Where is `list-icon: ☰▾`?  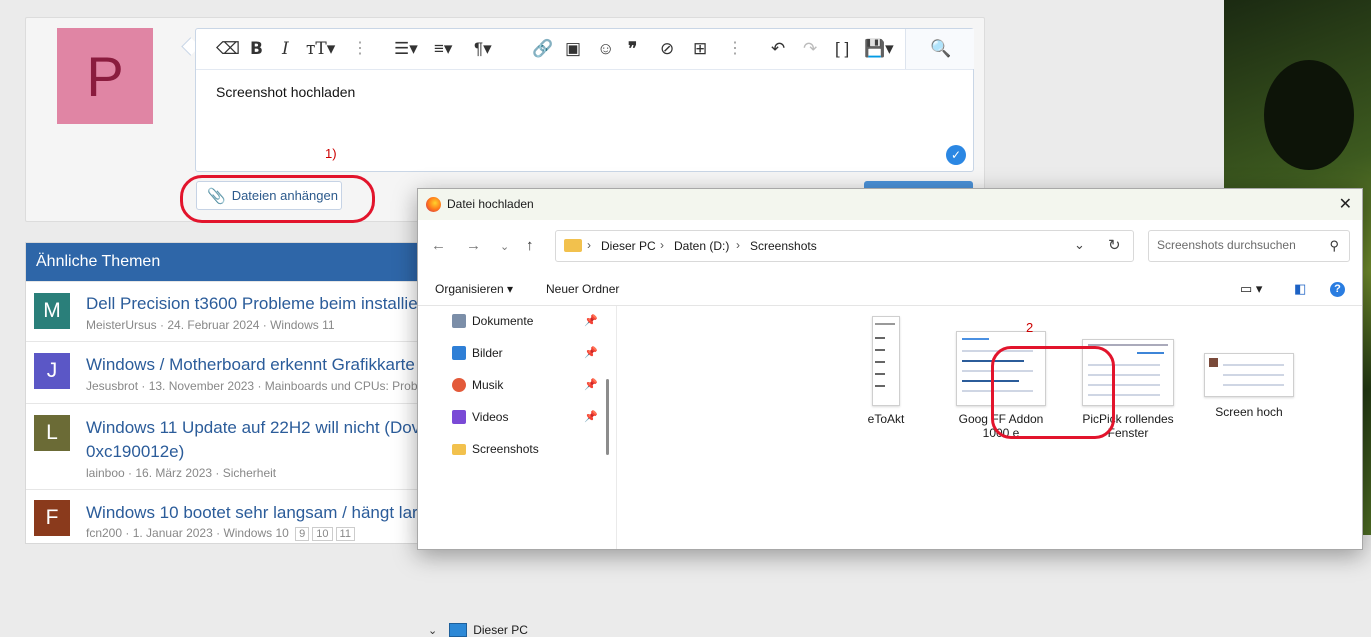
list-icon: ☰▾ is located at coordinates (406, 49).